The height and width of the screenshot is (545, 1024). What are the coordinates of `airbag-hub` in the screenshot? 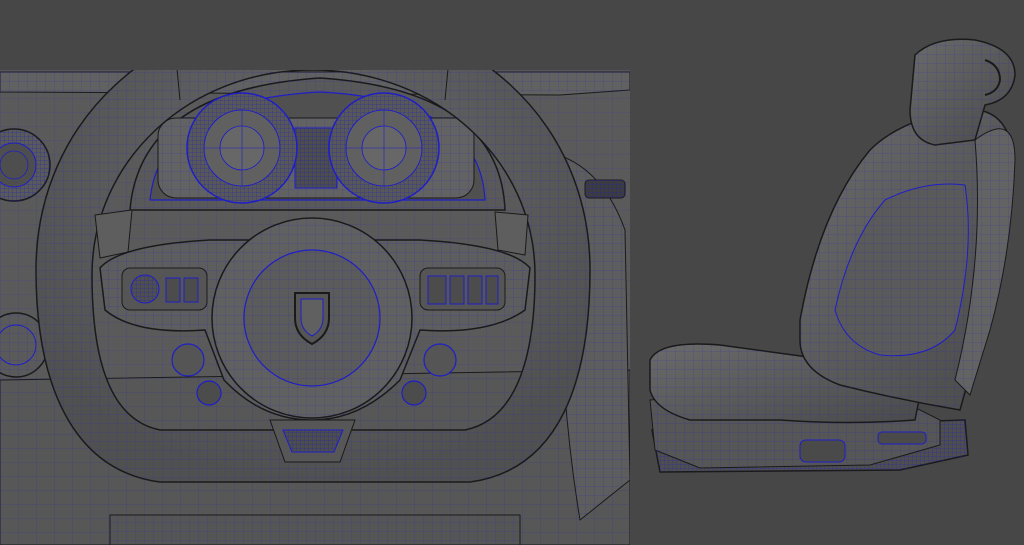 It's located at (312, 318).